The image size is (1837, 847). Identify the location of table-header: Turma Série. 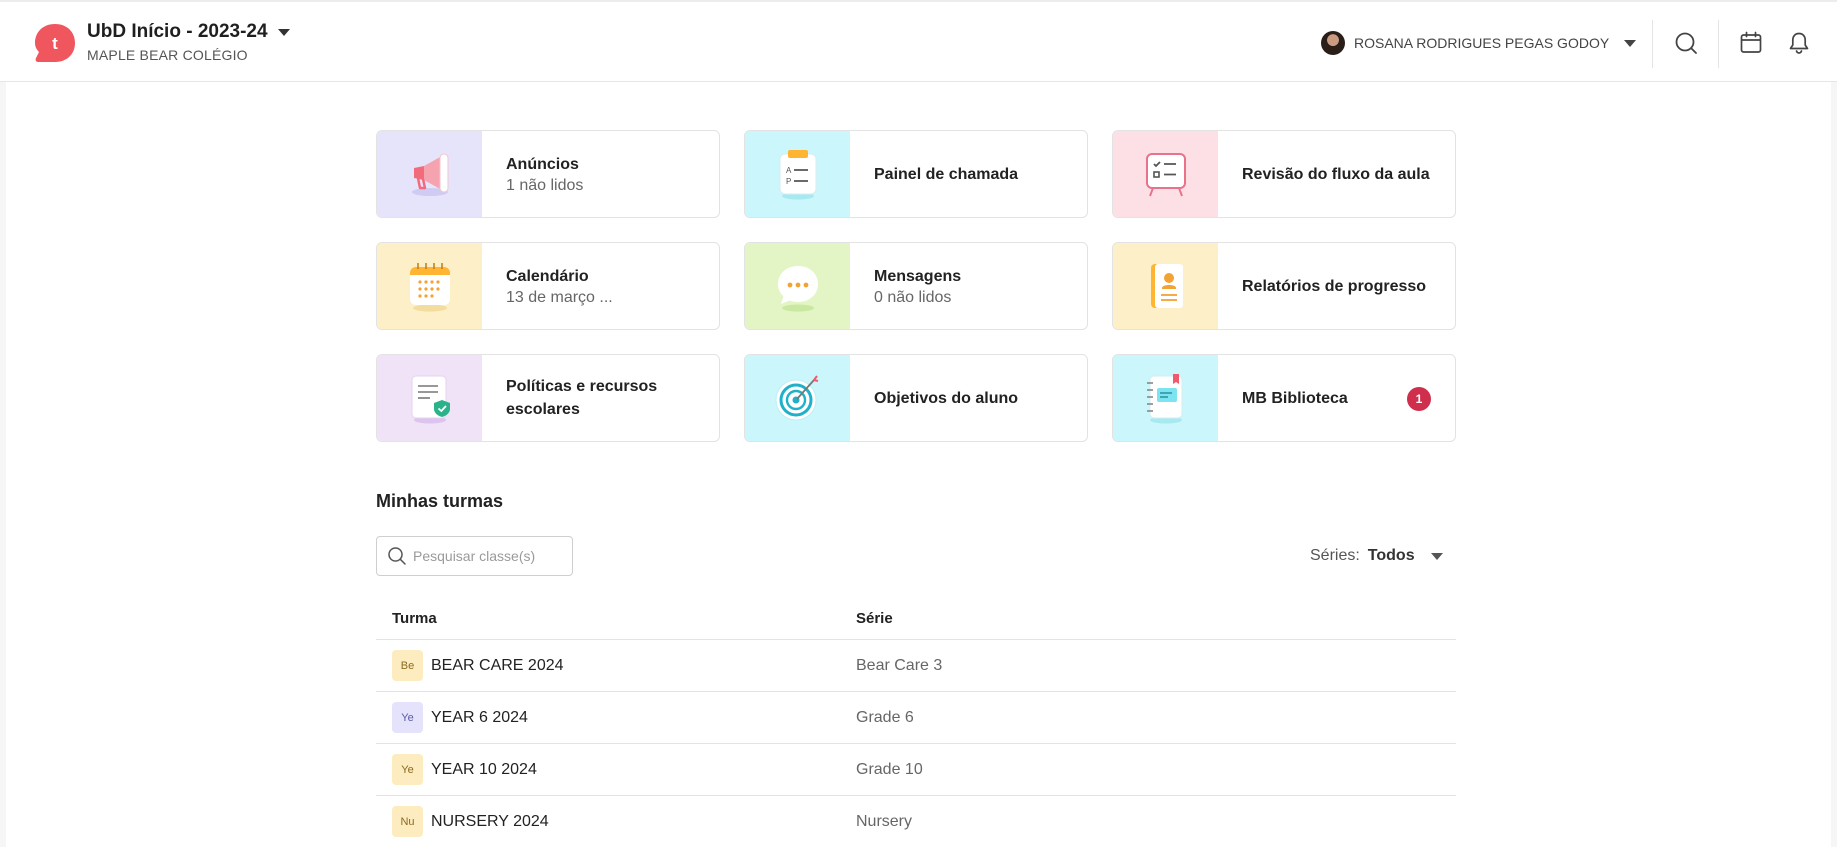
(916, 619).